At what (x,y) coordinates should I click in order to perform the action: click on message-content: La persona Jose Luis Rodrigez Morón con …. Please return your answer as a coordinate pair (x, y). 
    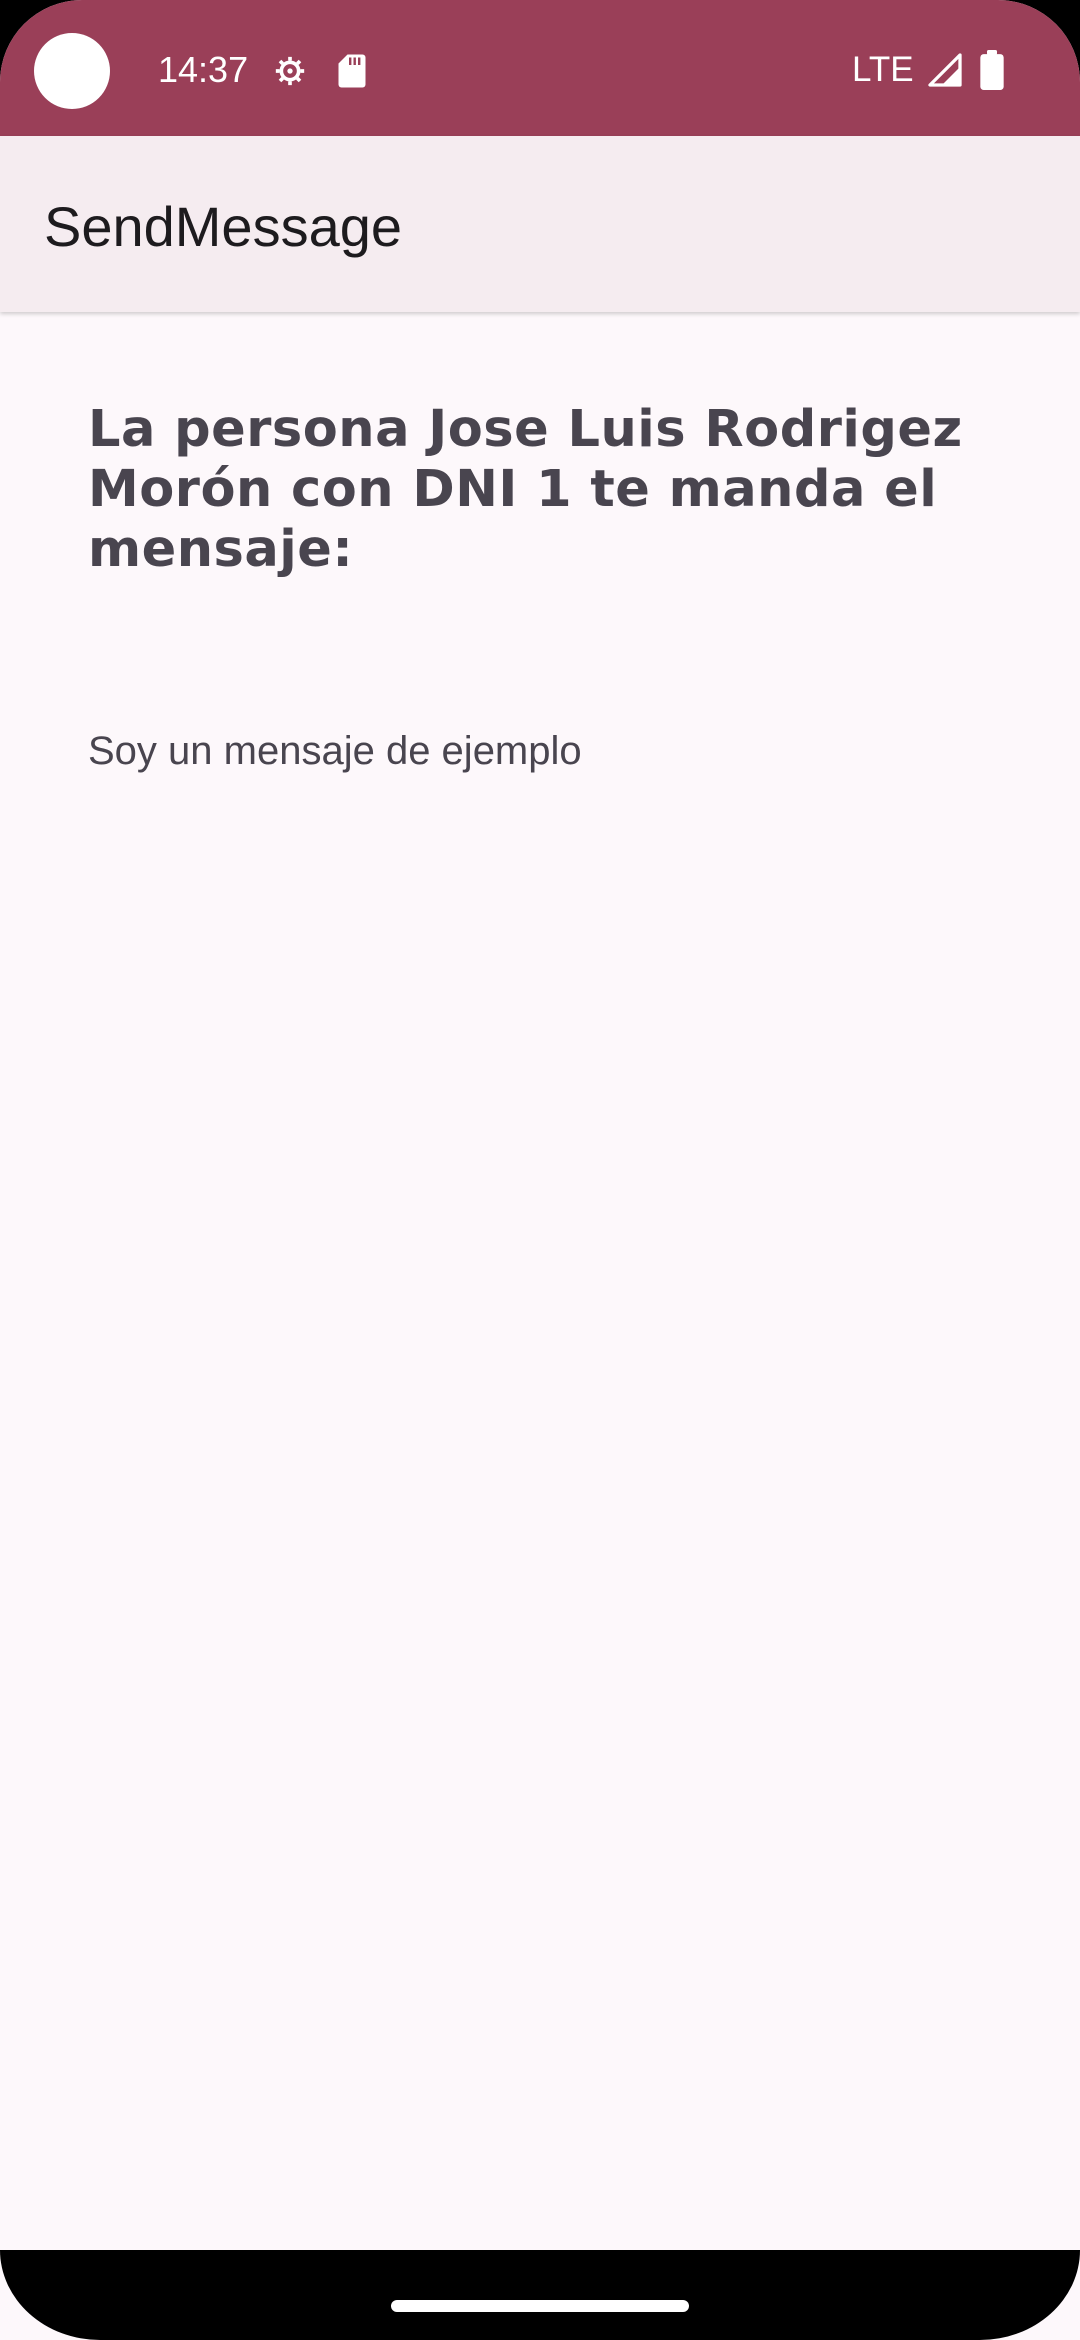
    Looking at the image, I should click on (548, 586).